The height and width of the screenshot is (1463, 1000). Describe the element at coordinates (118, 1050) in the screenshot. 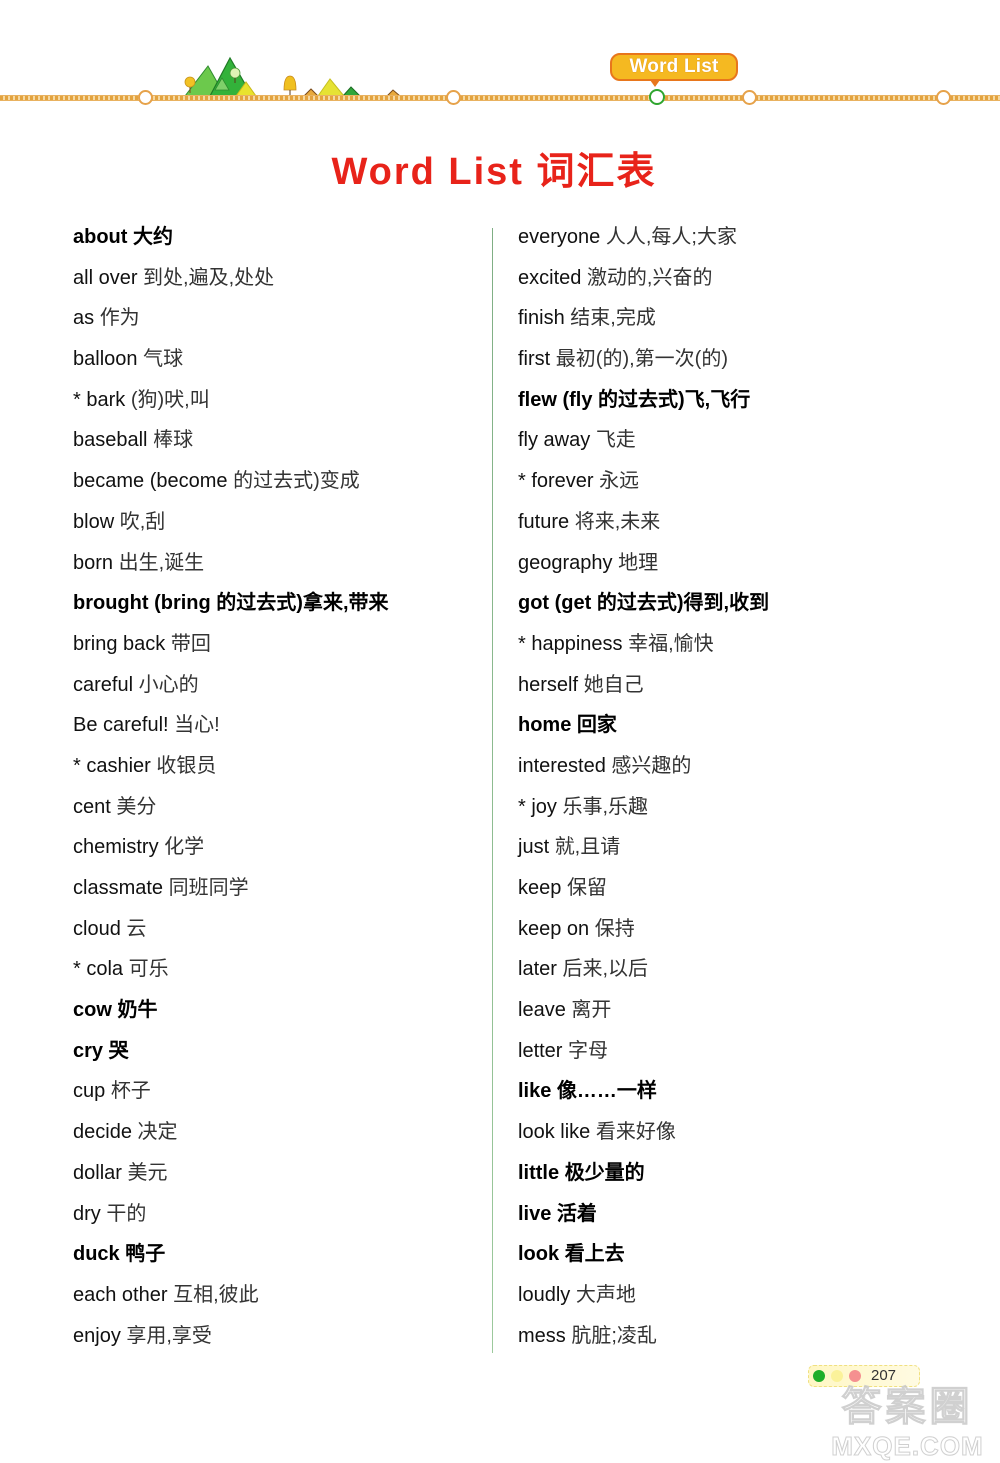

I see `word-chinese: 哭` at that location.